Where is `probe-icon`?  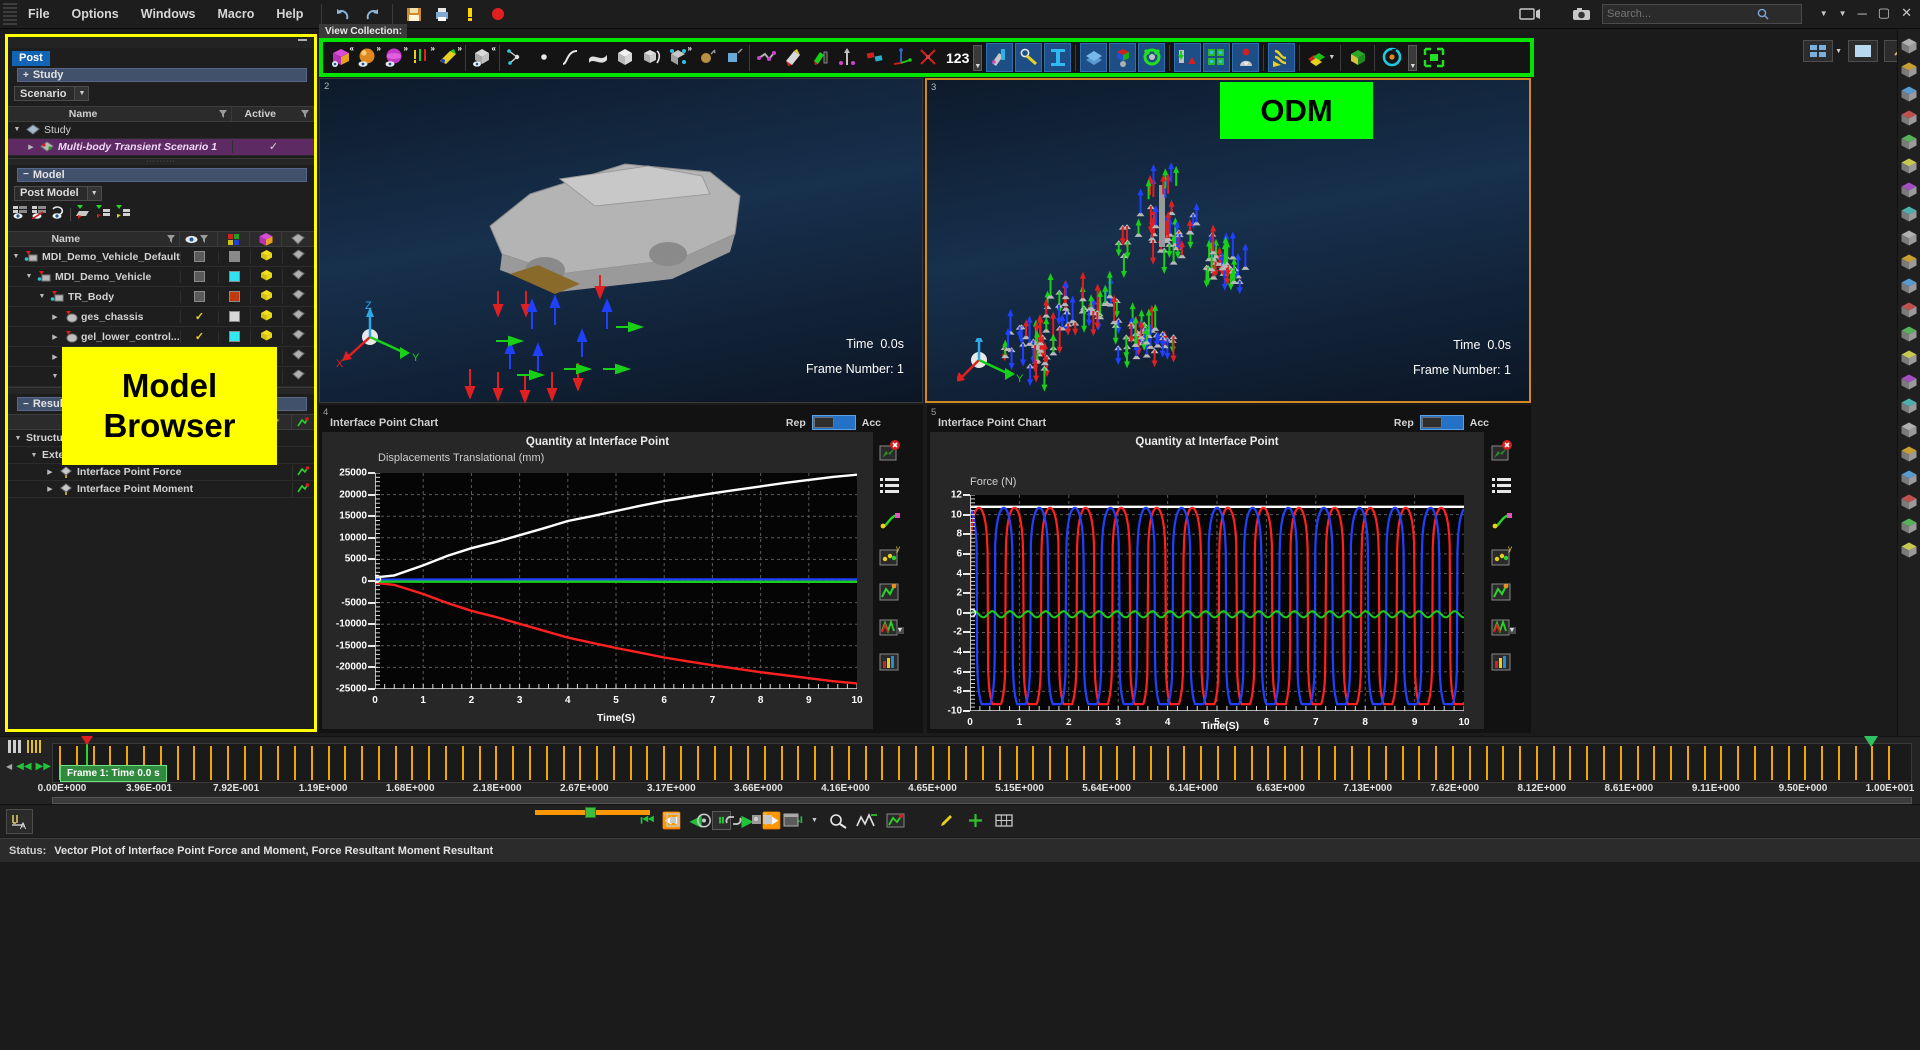 probe-icon is located at coordinates (1029, 57).